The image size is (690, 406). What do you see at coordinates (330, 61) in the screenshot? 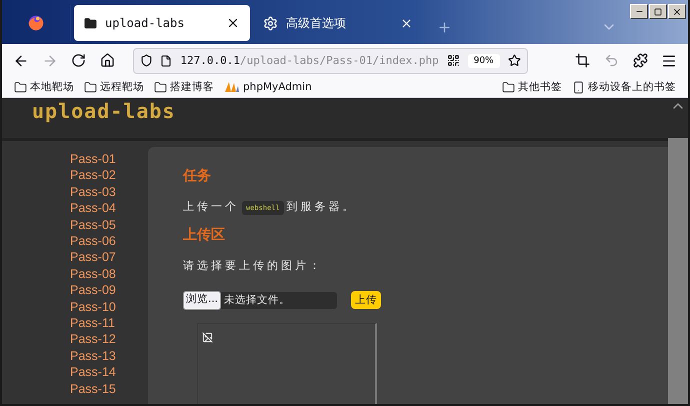
I see `address-bar: 127.0.0.1/upload-labs/Pass-01/index.php 90%` at bounding box center [330, 61].